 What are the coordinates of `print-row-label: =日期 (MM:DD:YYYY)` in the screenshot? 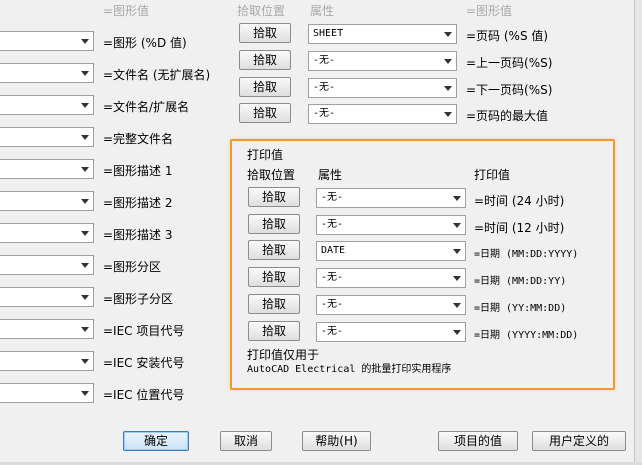 It's located at (526, 254).